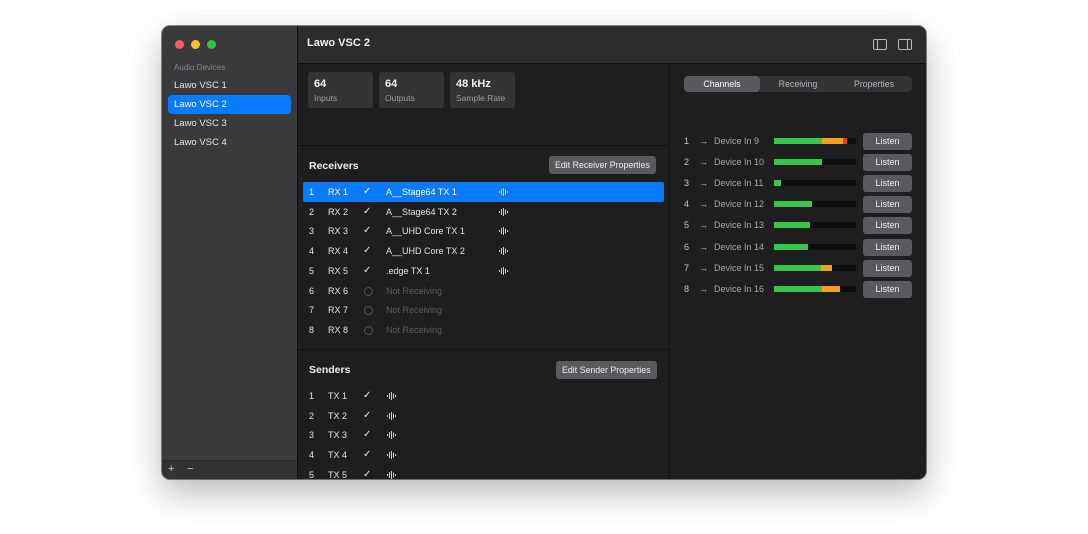 This screenshot has width=1088, height=534. Describe the element at coordinates (338, 192) in the screenshot. I see `receiver-name: RX 1` at that location.